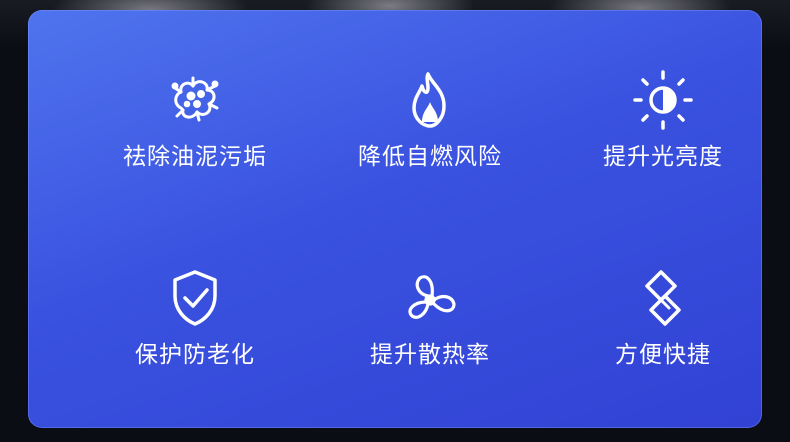  I want to click on flame-icon, so click(429, 100).